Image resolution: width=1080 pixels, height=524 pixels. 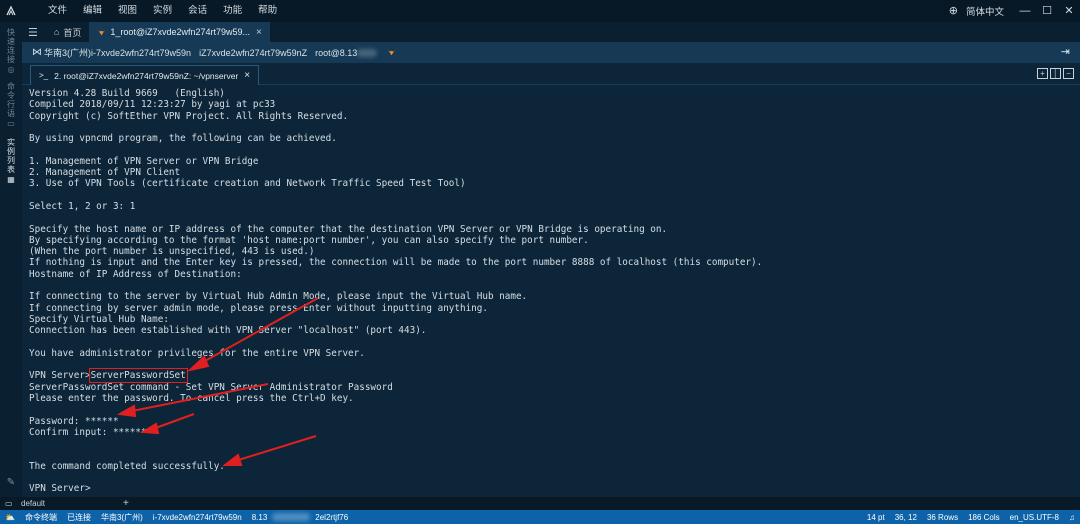 I want to click on activity-command-label: 命令行语, so click(x=11, y=100).